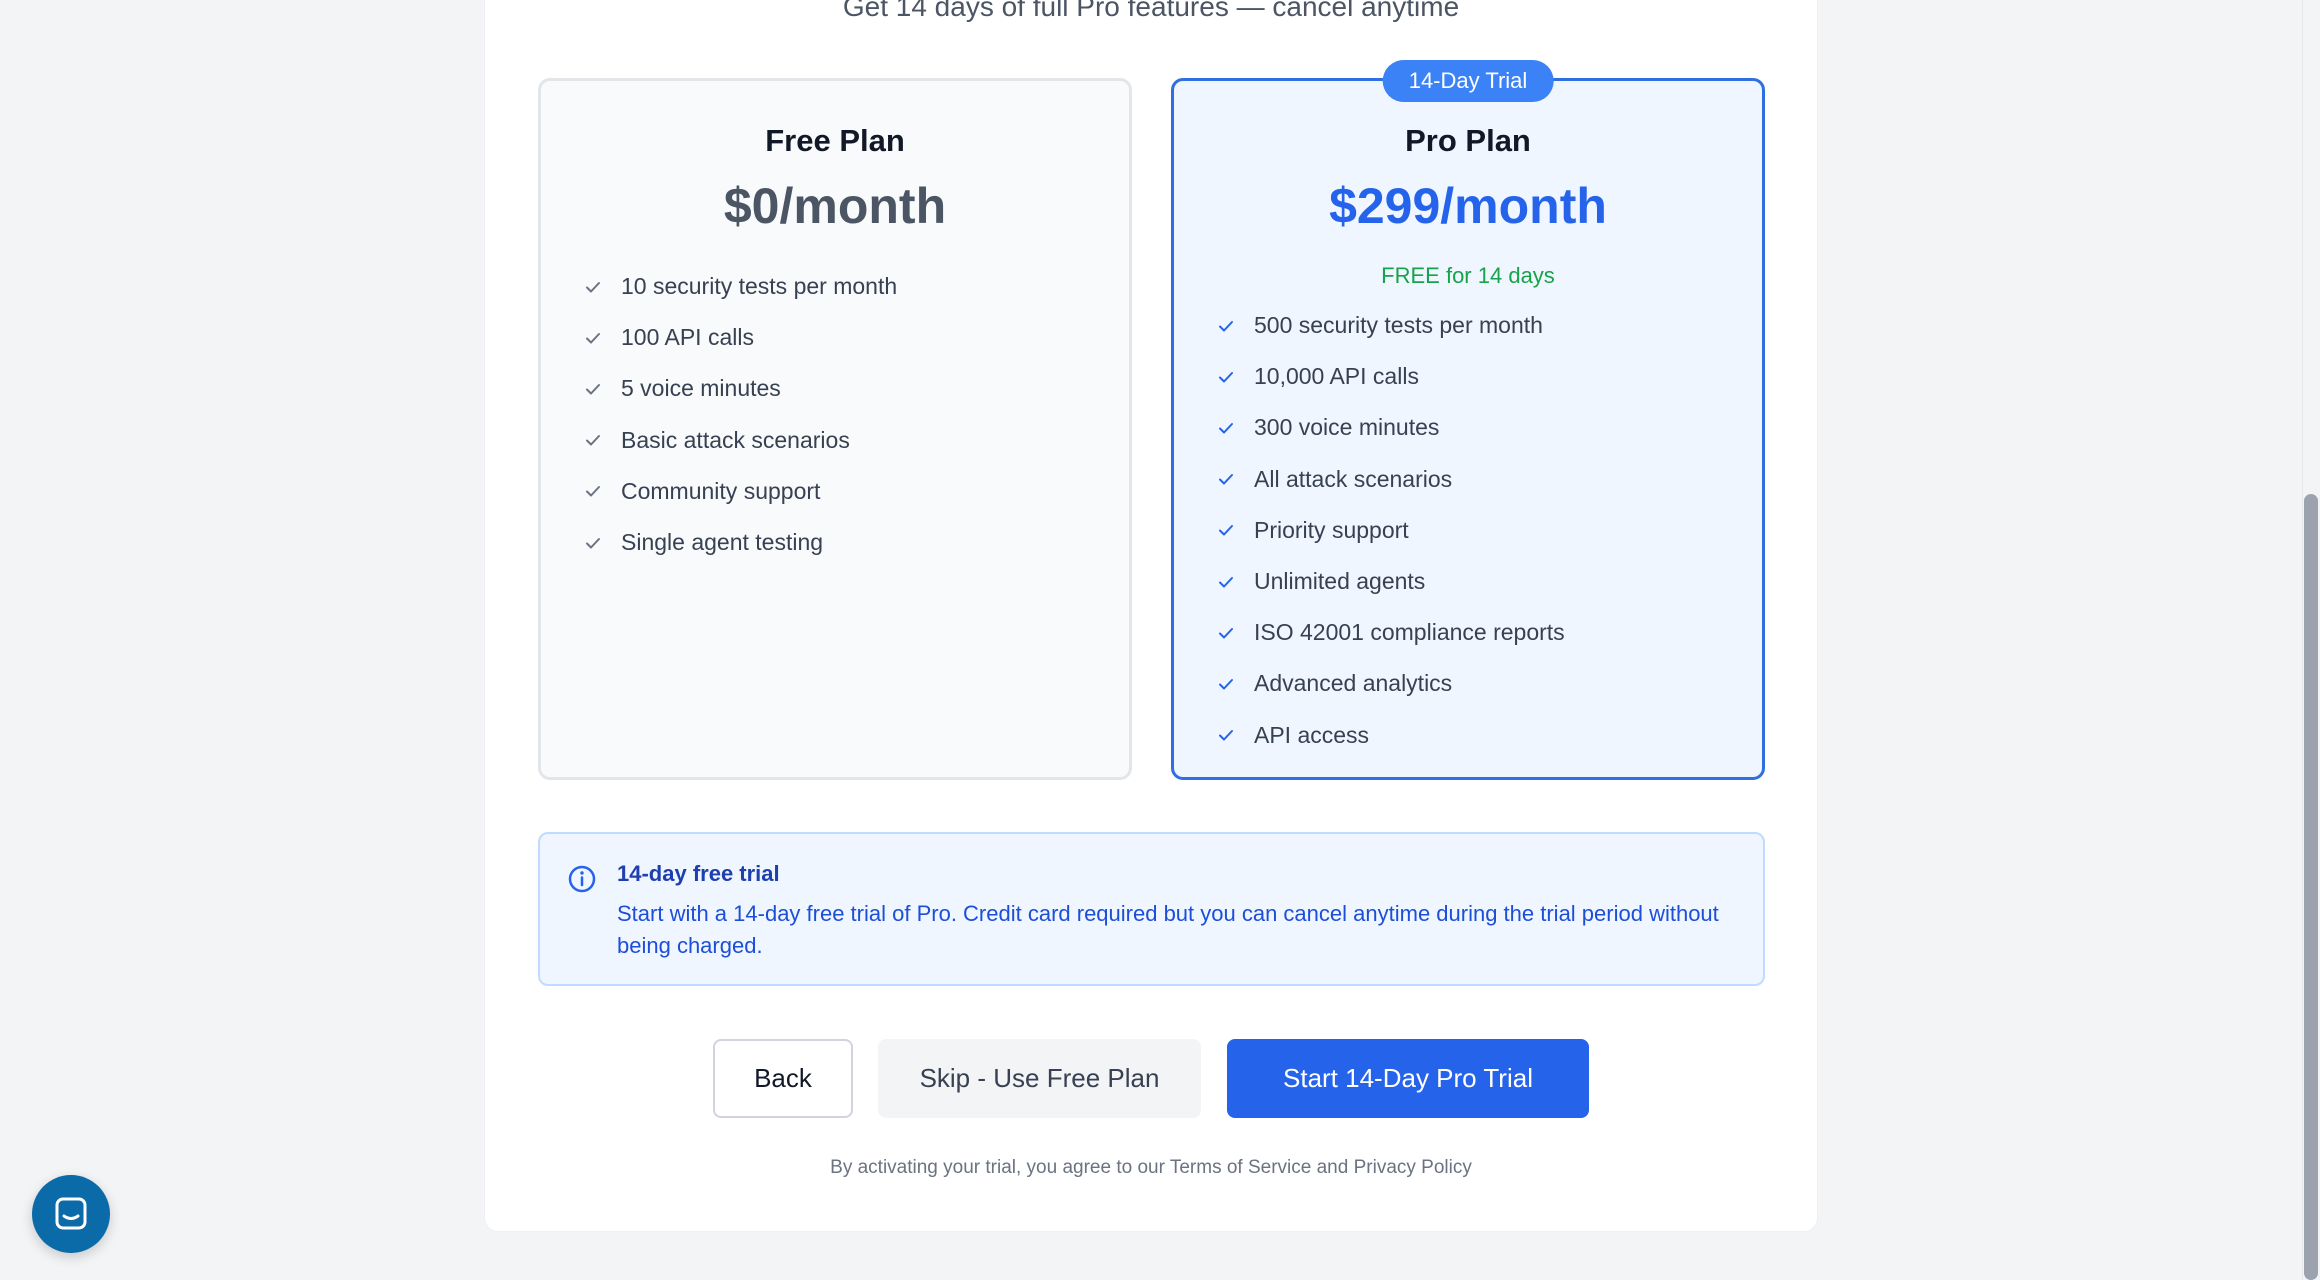  What do you see at coordinates (783, 1078) in the screenshot?
I see `back-button: Back` at bounding box center [783, 1078].